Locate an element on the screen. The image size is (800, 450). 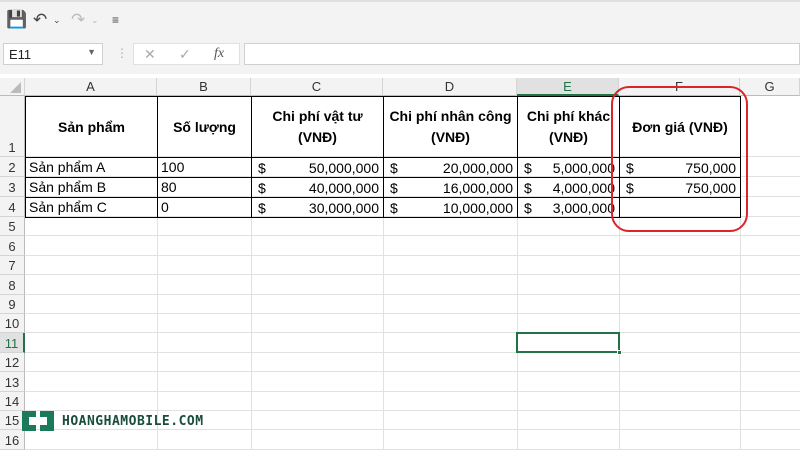
cell-material: $30,000,000 is located at coordinates (317, 207).